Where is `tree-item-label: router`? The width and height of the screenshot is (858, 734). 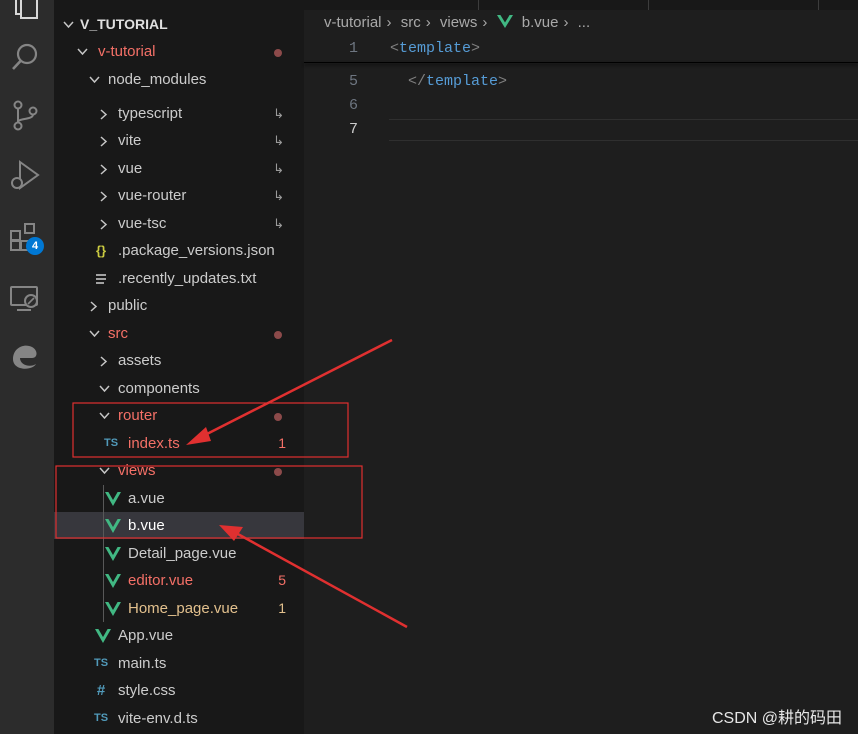 tree-item-label: router is located at coordinates (138, 415).